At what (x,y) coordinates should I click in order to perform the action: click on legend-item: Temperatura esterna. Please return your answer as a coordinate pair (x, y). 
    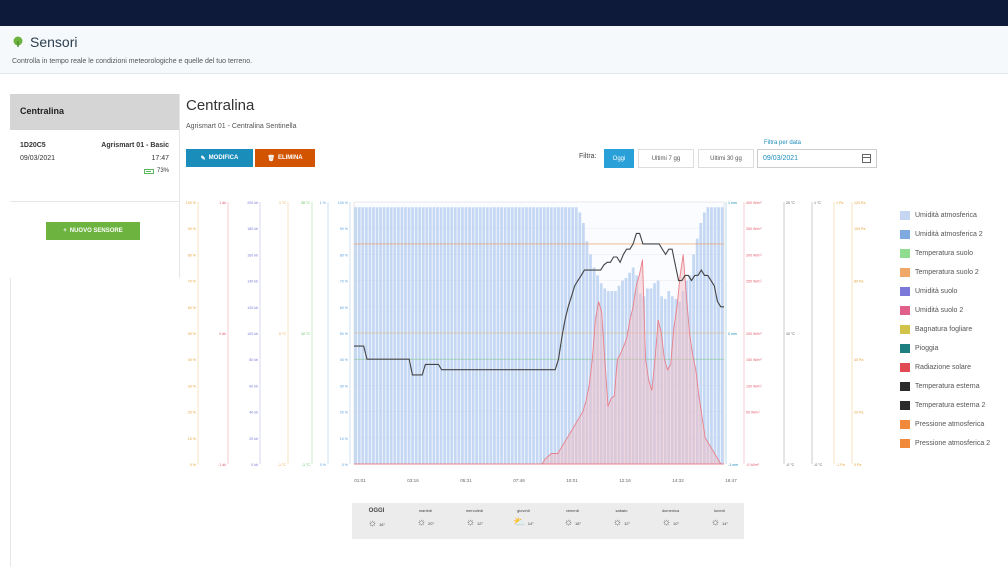
    Looking at the image, I should click on (954, 386).